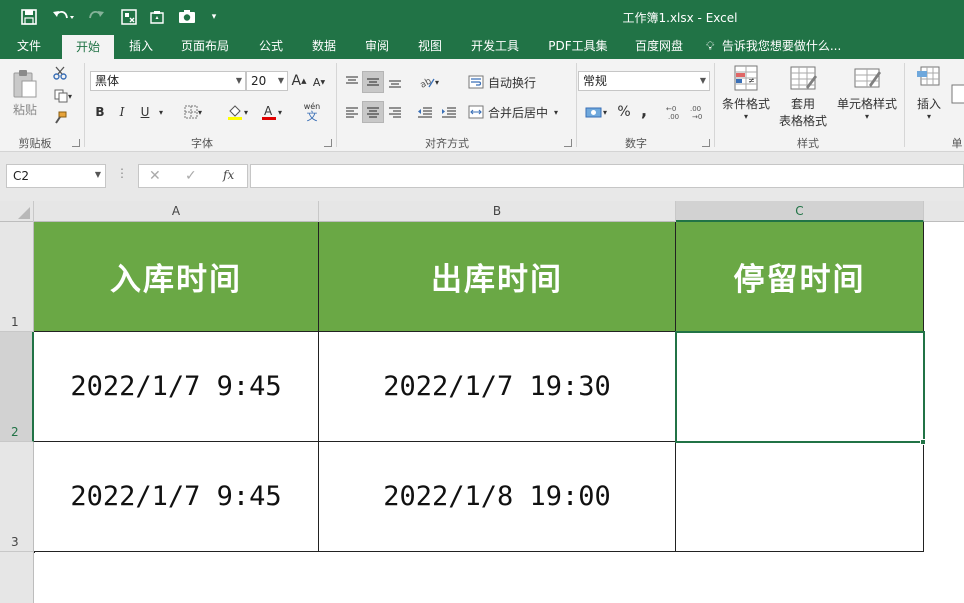 Image resolution: width=964 pixels, height=603 pixels. I want to click on bold-button: B, so click(100, 112).